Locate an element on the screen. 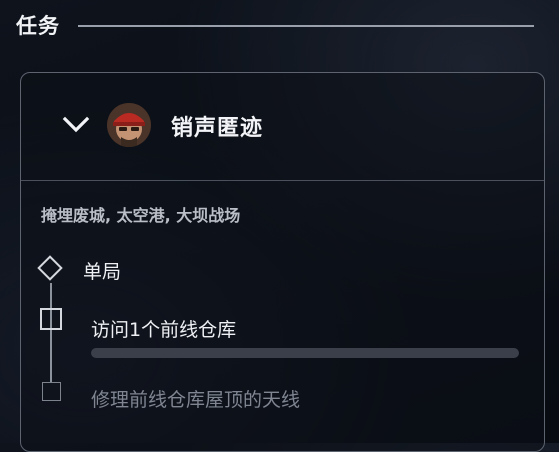 This screenshot has width=559, height=452. objective-tree-line is located at coordinates (51, 333).